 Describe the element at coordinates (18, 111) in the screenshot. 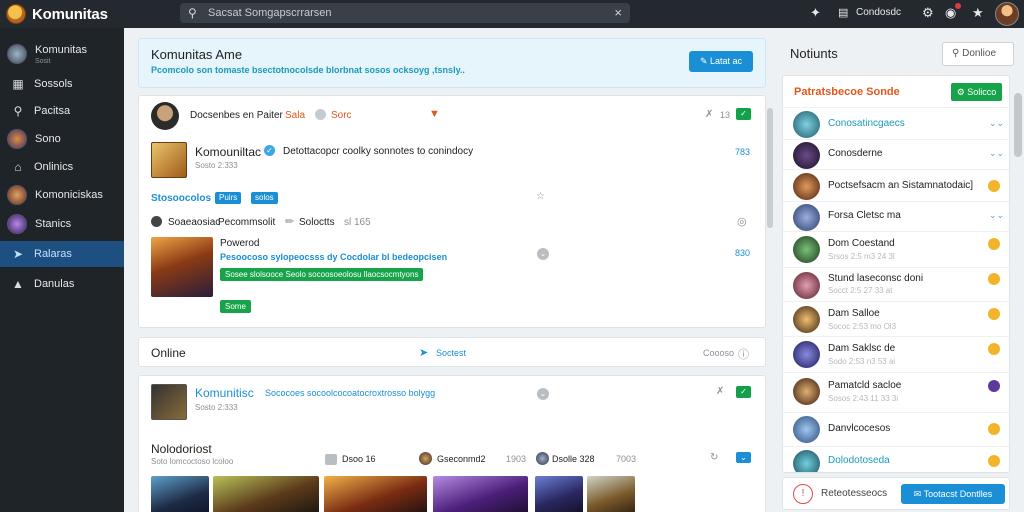

I see `search-icon: ⚲` at that location.